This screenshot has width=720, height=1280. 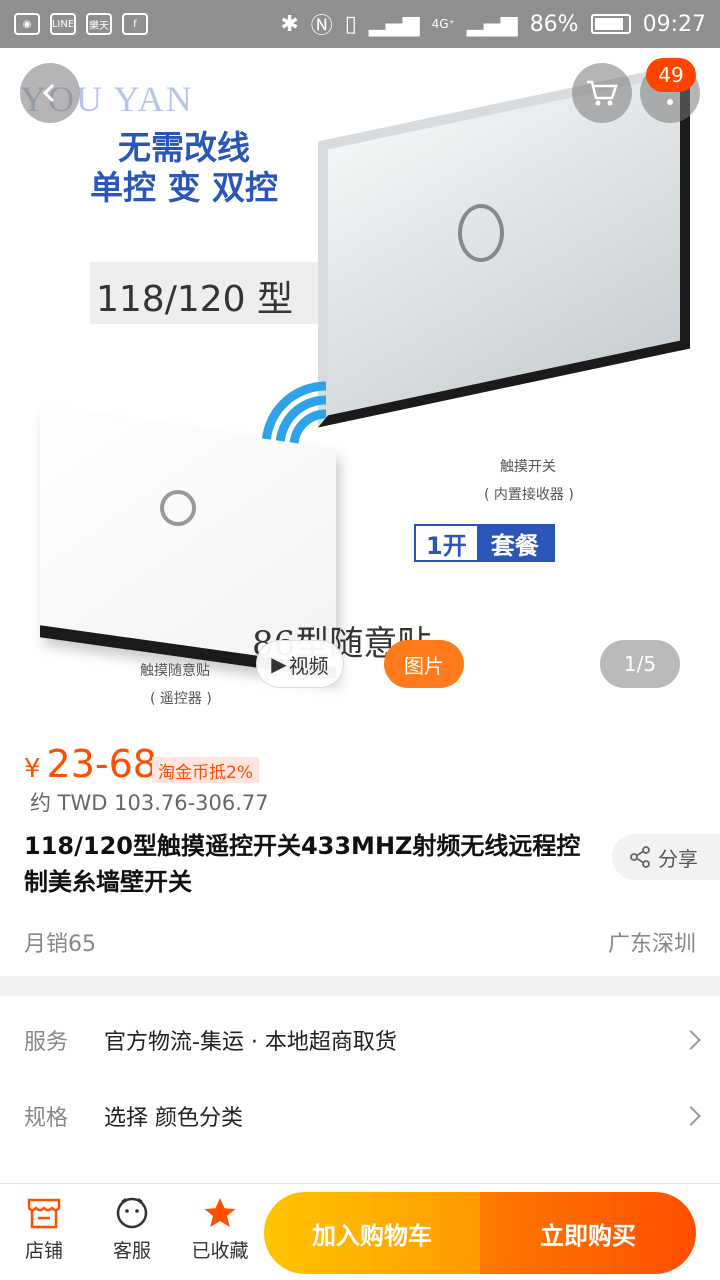 What do you see at coordinates (610, 24) in the screenshot?
I see `battery-icon` at bounding box center [610, 24].